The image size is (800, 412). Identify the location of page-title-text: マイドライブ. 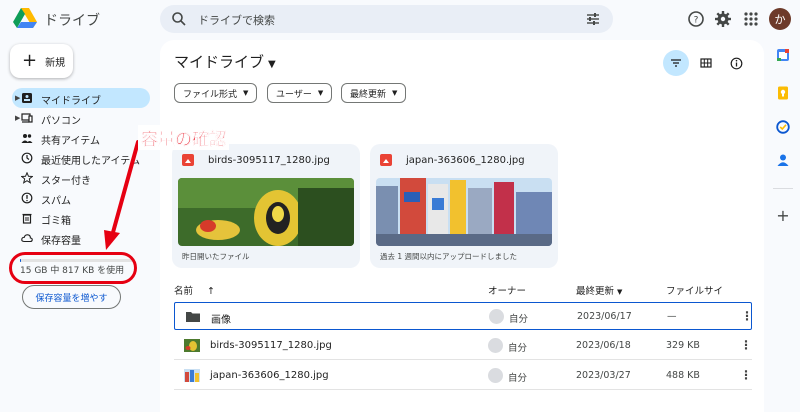
(219, 62).